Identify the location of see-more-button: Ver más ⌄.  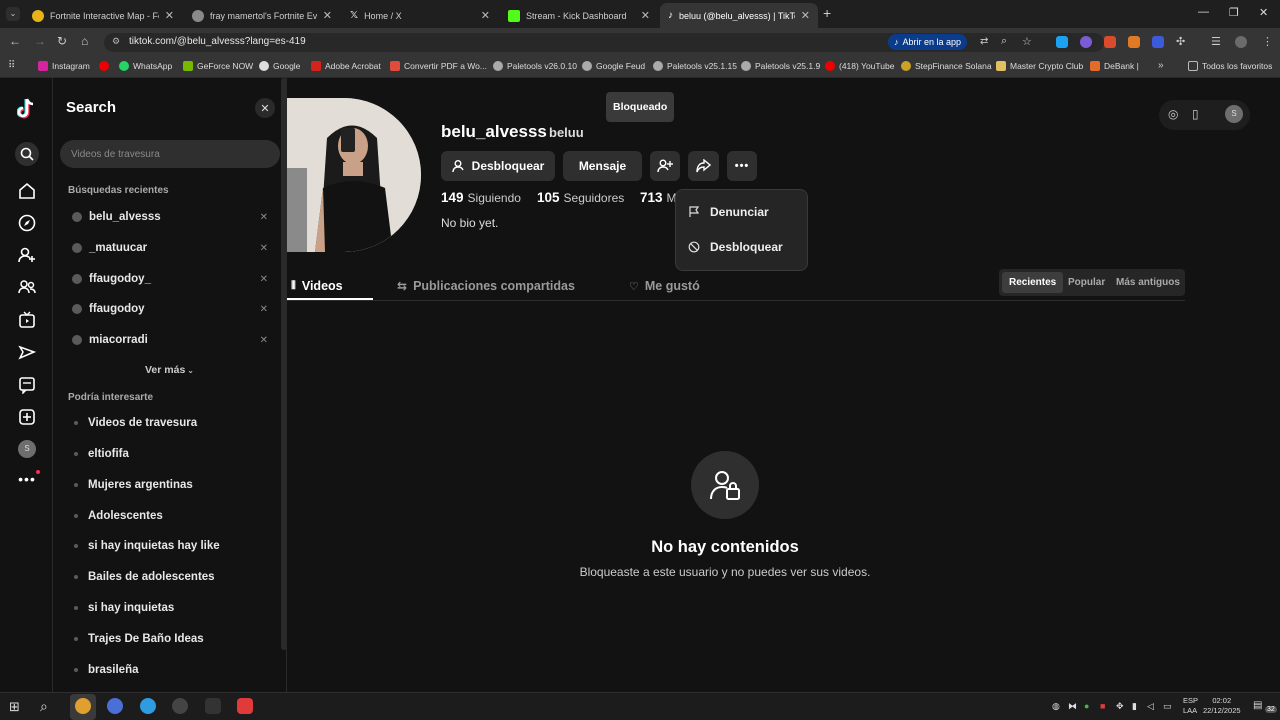
(169, 370).